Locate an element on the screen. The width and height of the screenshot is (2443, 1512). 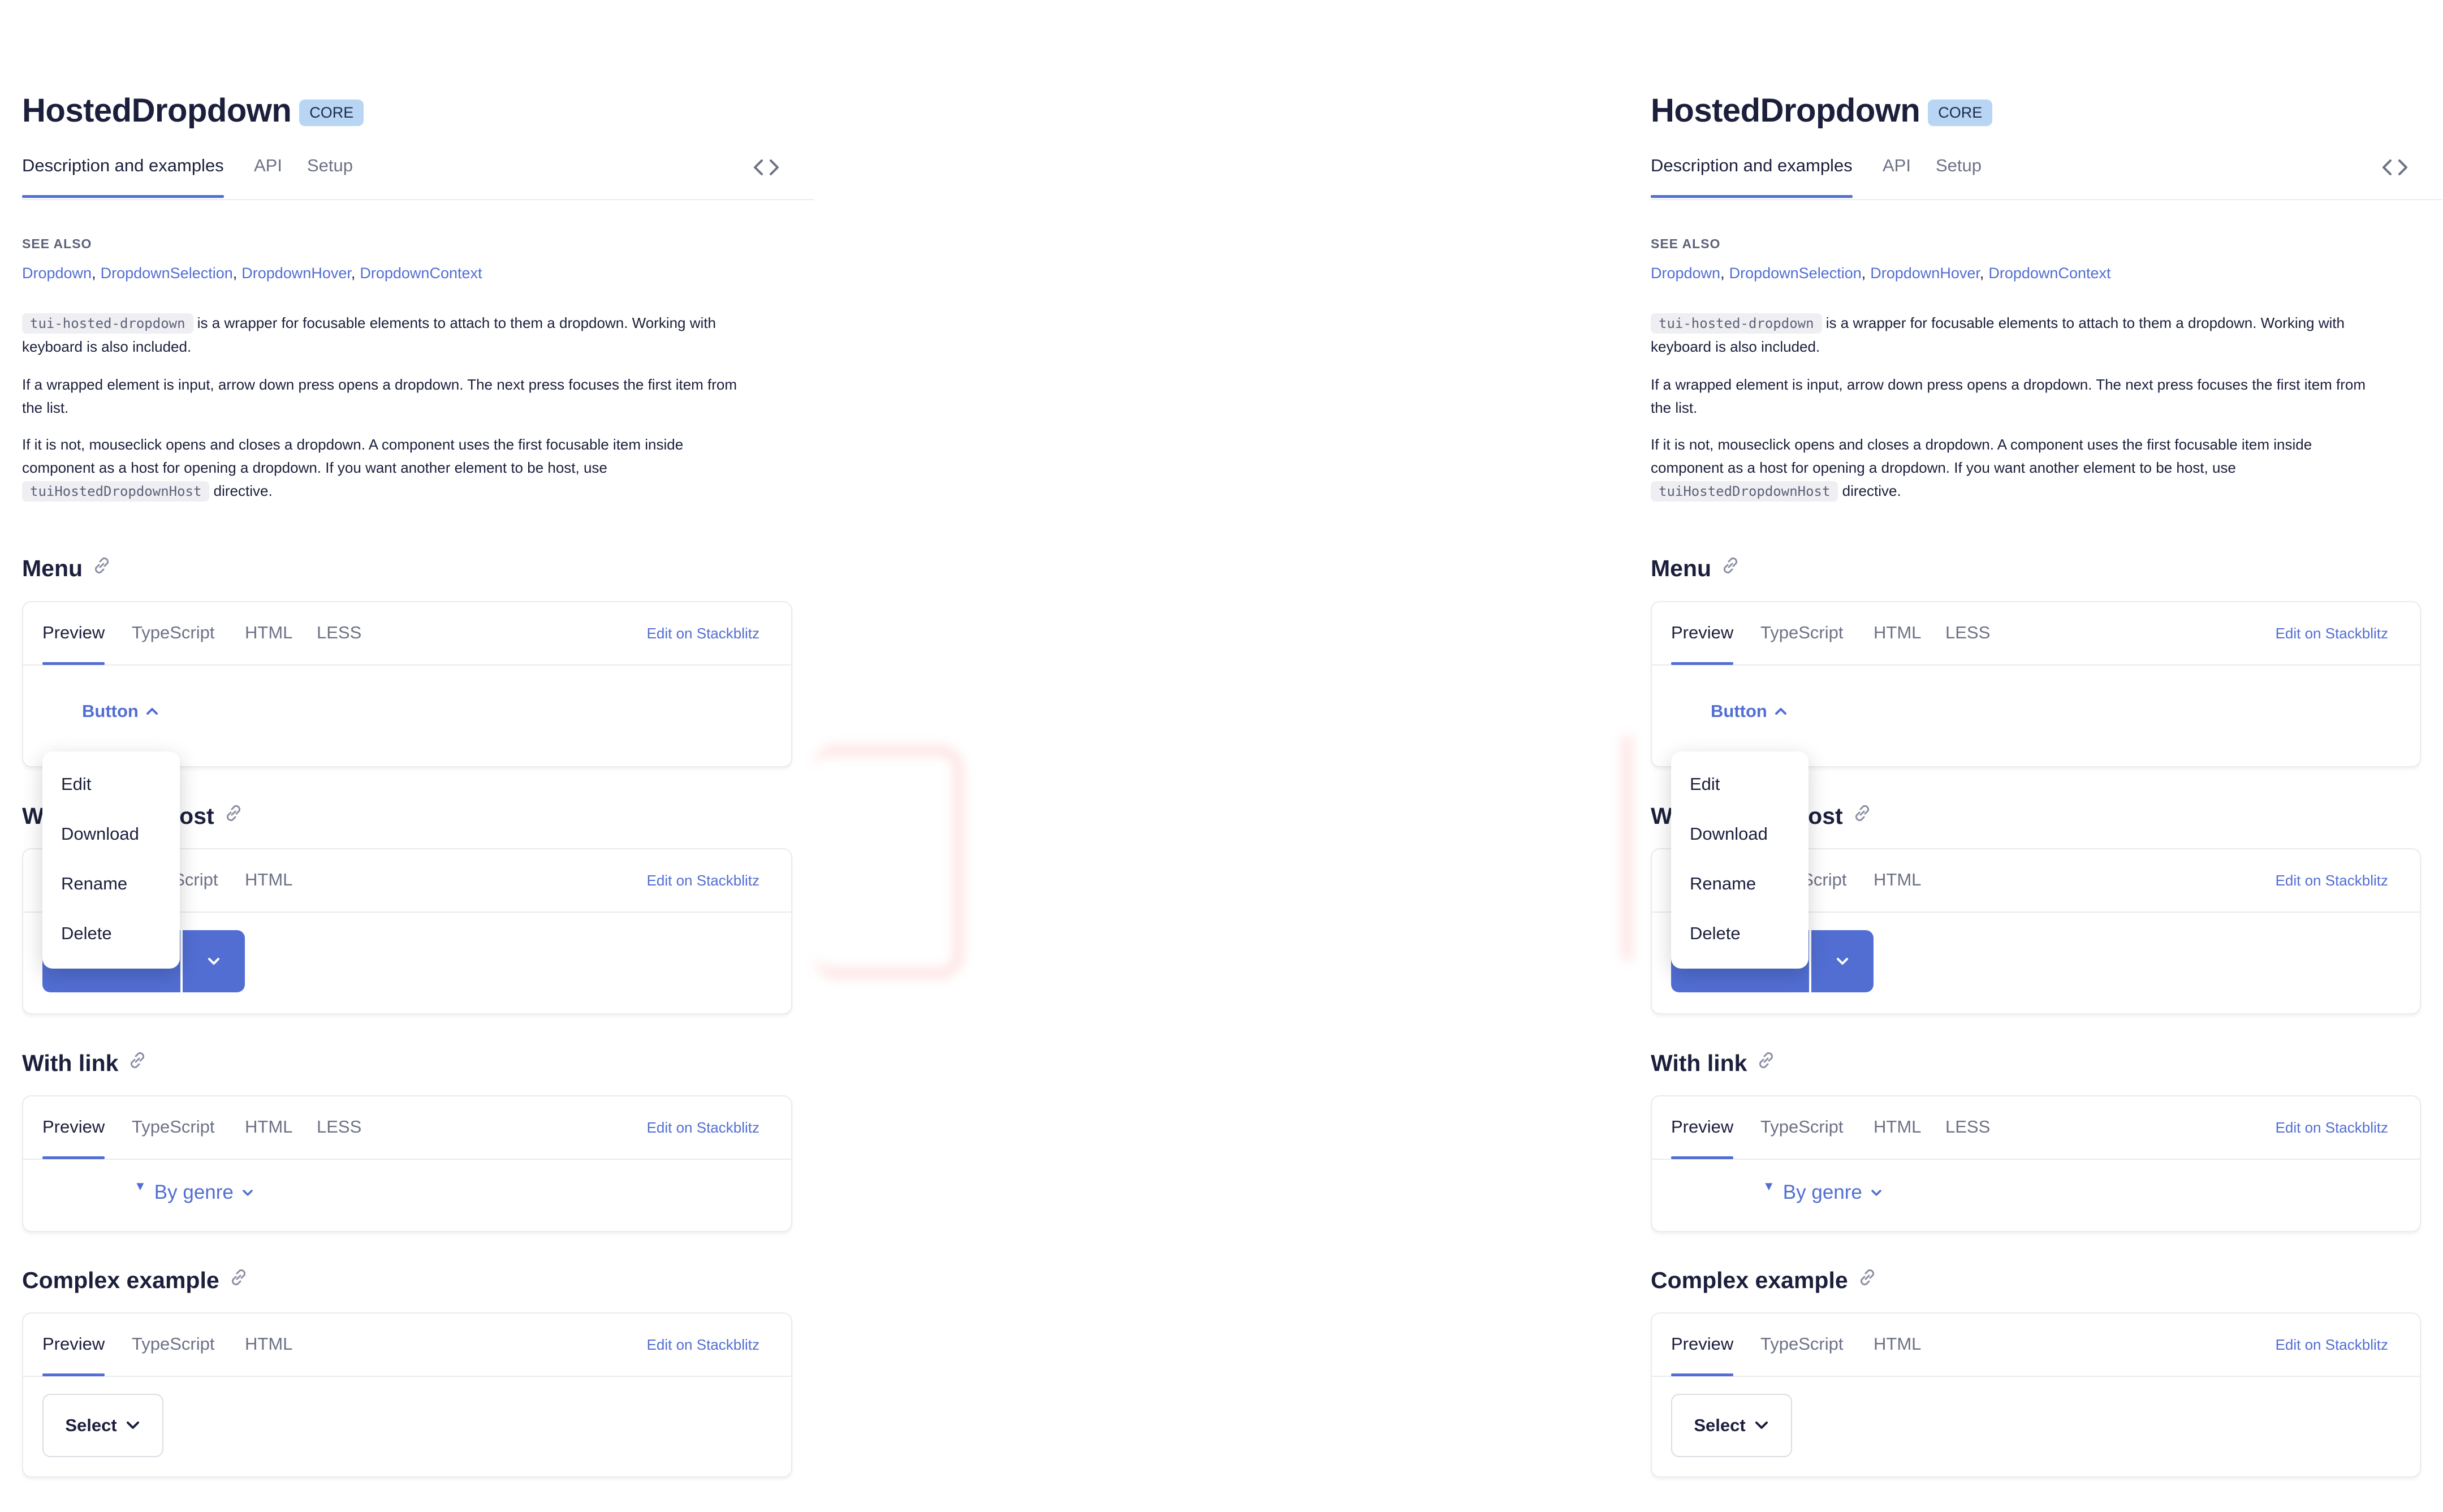
section-title-with-link: With link is located at coordinates (86, 1064).